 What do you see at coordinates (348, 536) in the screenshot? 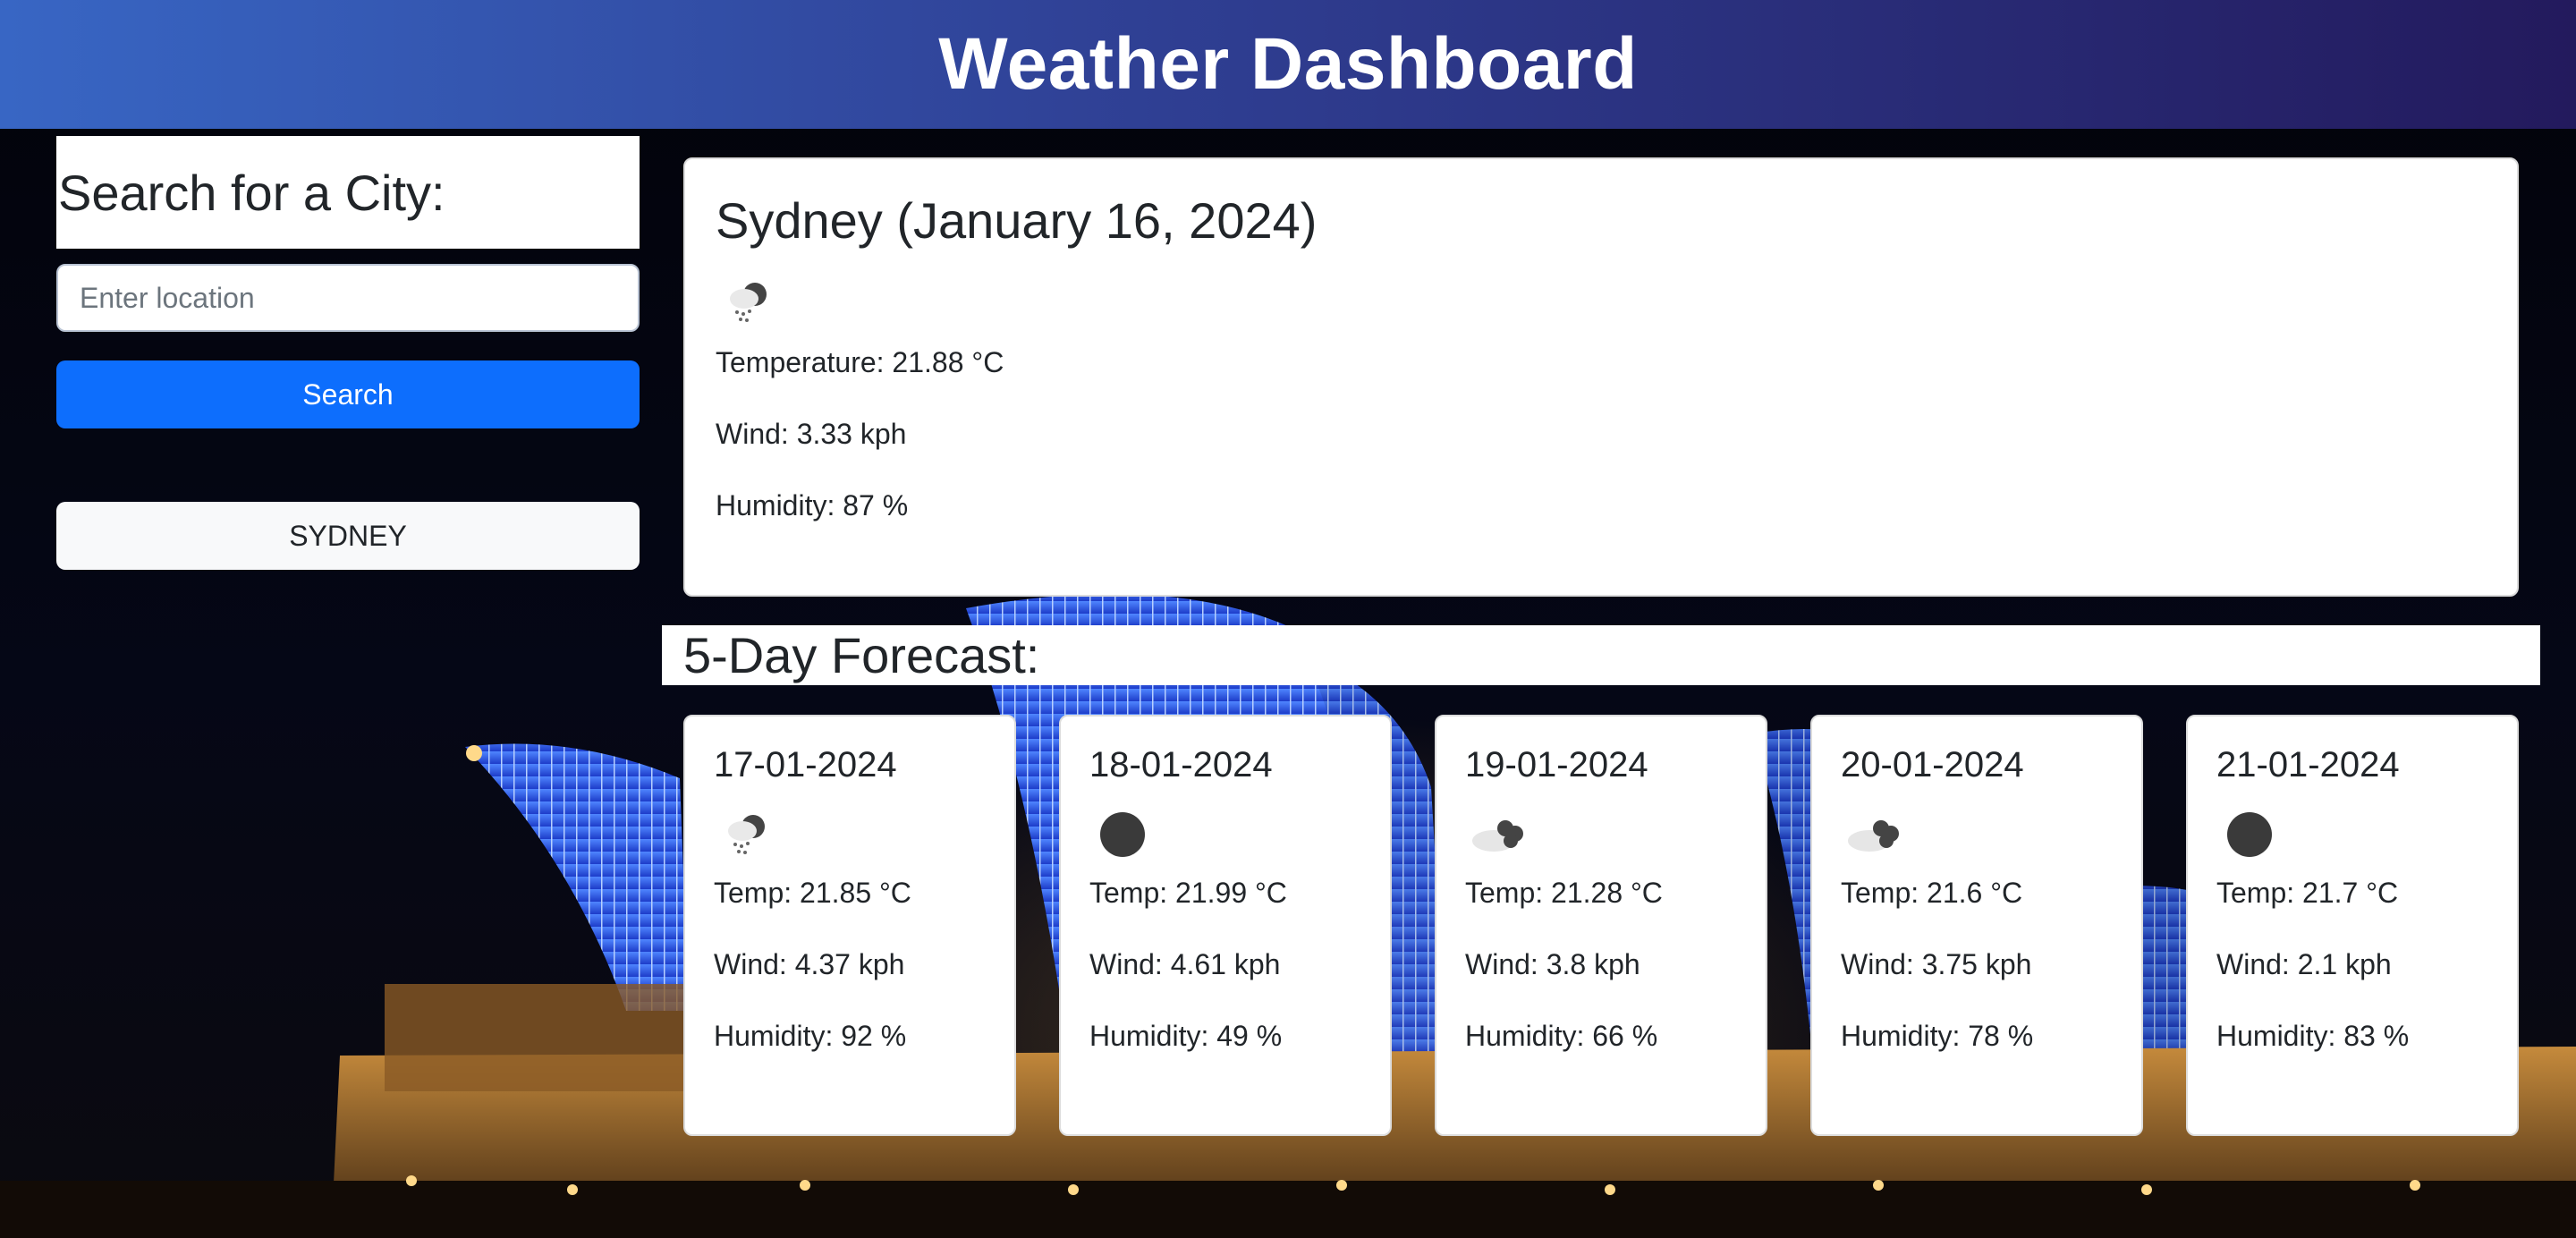
I see `history-button-sydney: SYDNEY` at bounding box center [348, 536].